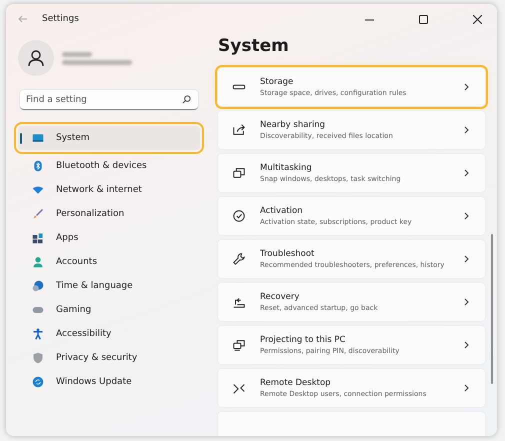 The height and width of the screenshot is (441, 505). What do you see at coordinates (109, 262) in the screenshot?
I see `nav-item: Accounts` at bounding box center [109, 262].